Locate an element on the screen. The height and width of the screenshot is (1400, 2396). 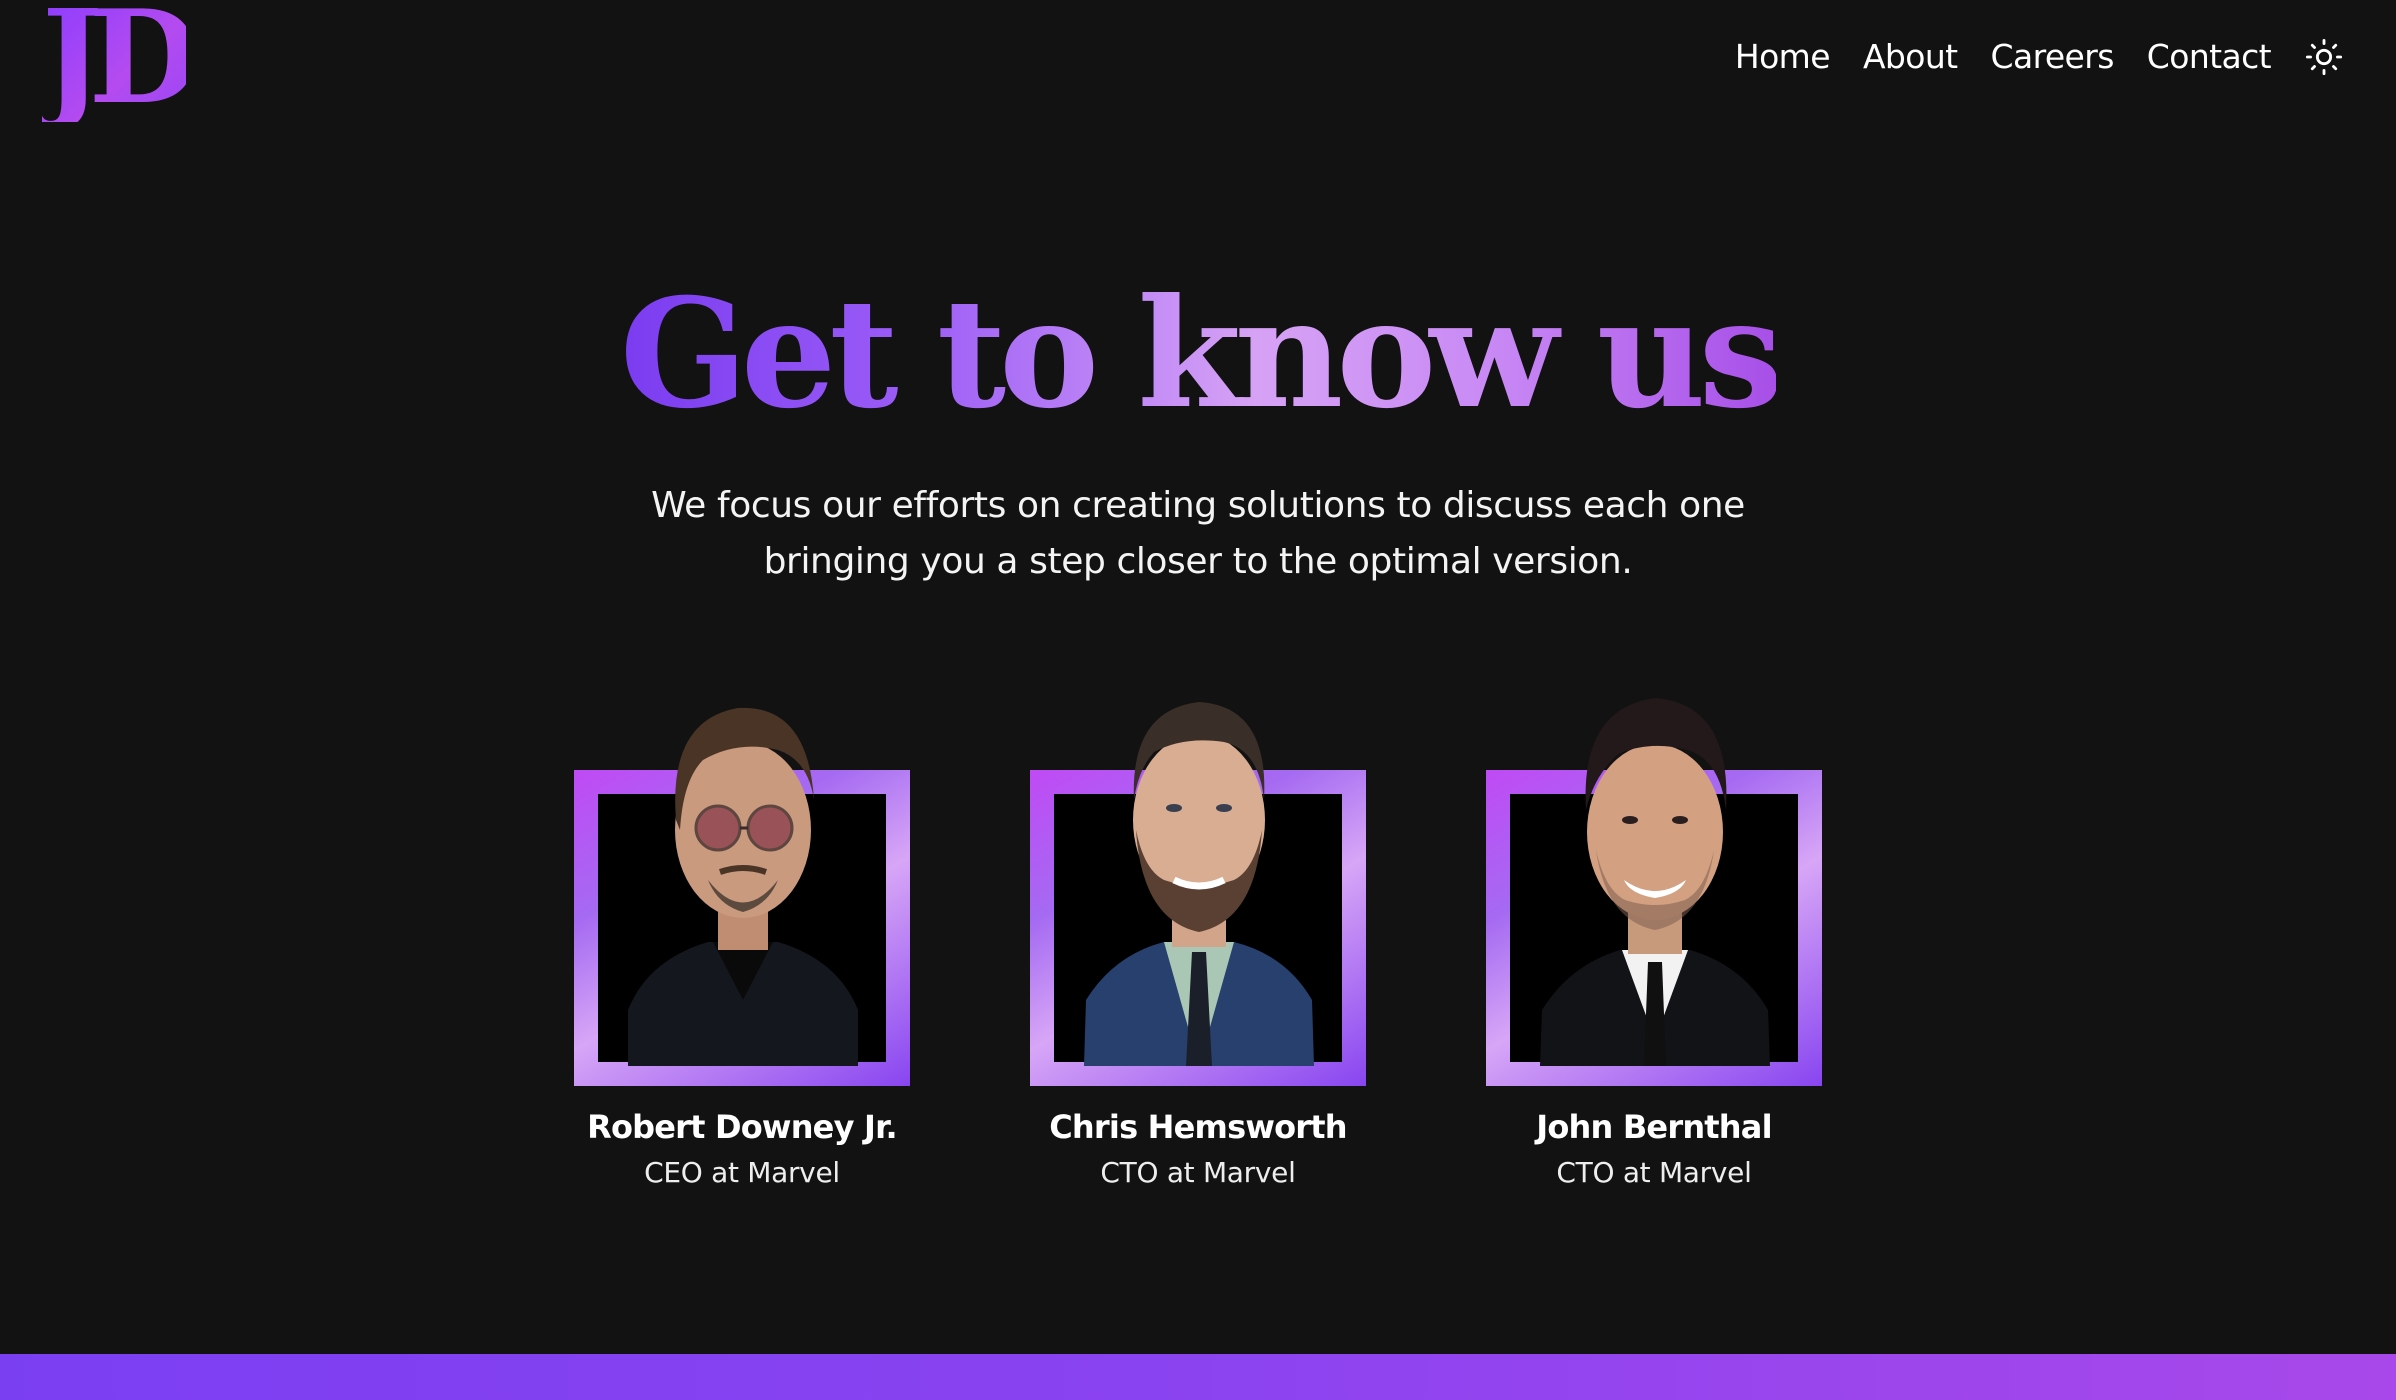
sun-icon is located at coordinates (2324, 57).